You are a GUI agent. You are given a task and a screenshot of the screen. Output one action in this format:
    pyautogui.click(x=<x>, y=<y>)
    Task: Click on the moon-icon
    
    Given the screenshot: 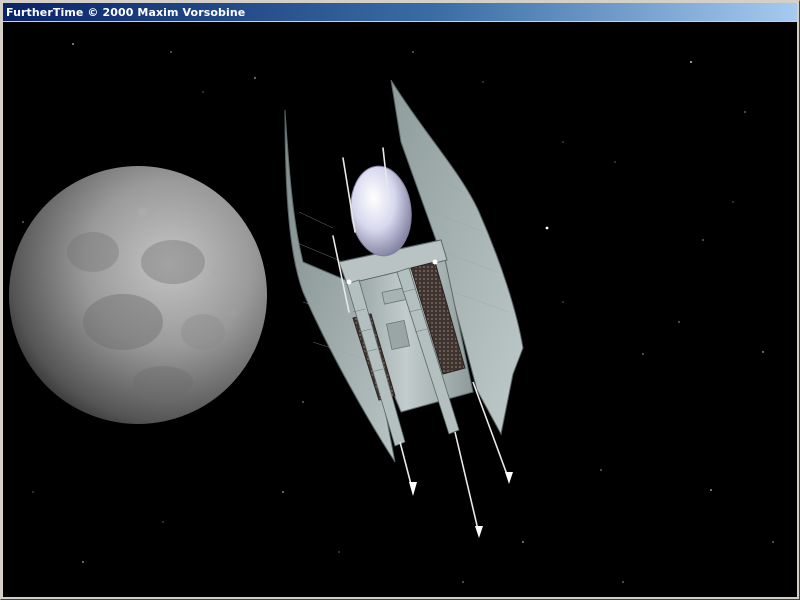 What is the action you would take?
    pyautogui.click(x=138, y=295)
    